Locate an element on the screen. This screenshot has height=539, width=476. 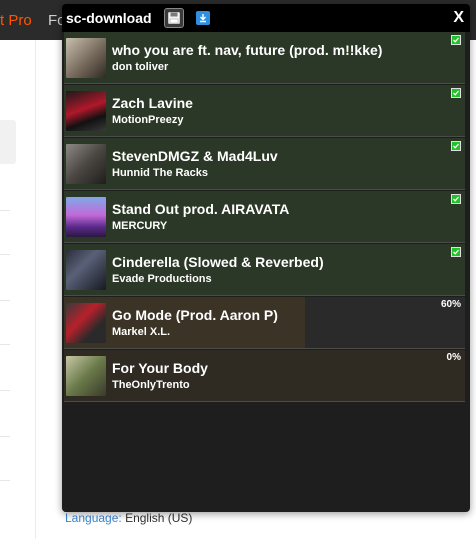
track-title: StevenDMGZ & Mad4Luv is located at coordinates (195, 156).